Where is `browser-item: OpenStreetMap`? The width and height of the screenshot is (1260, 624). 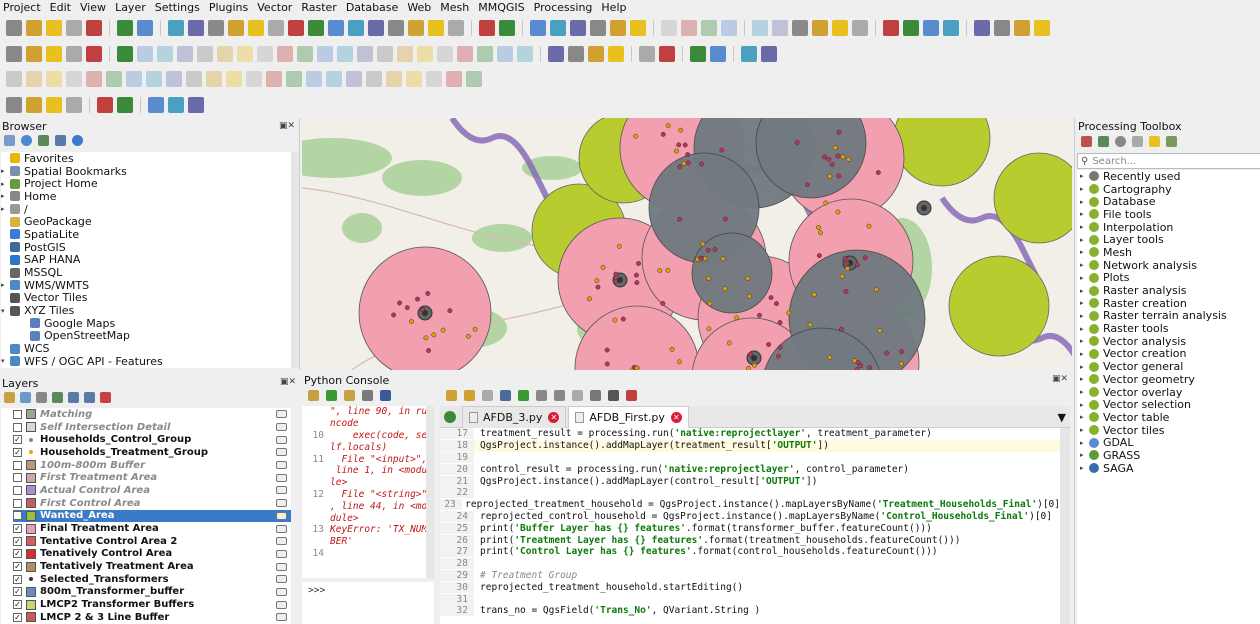
browser-item: OpenStreetMap is located at coordinates (146, 335).